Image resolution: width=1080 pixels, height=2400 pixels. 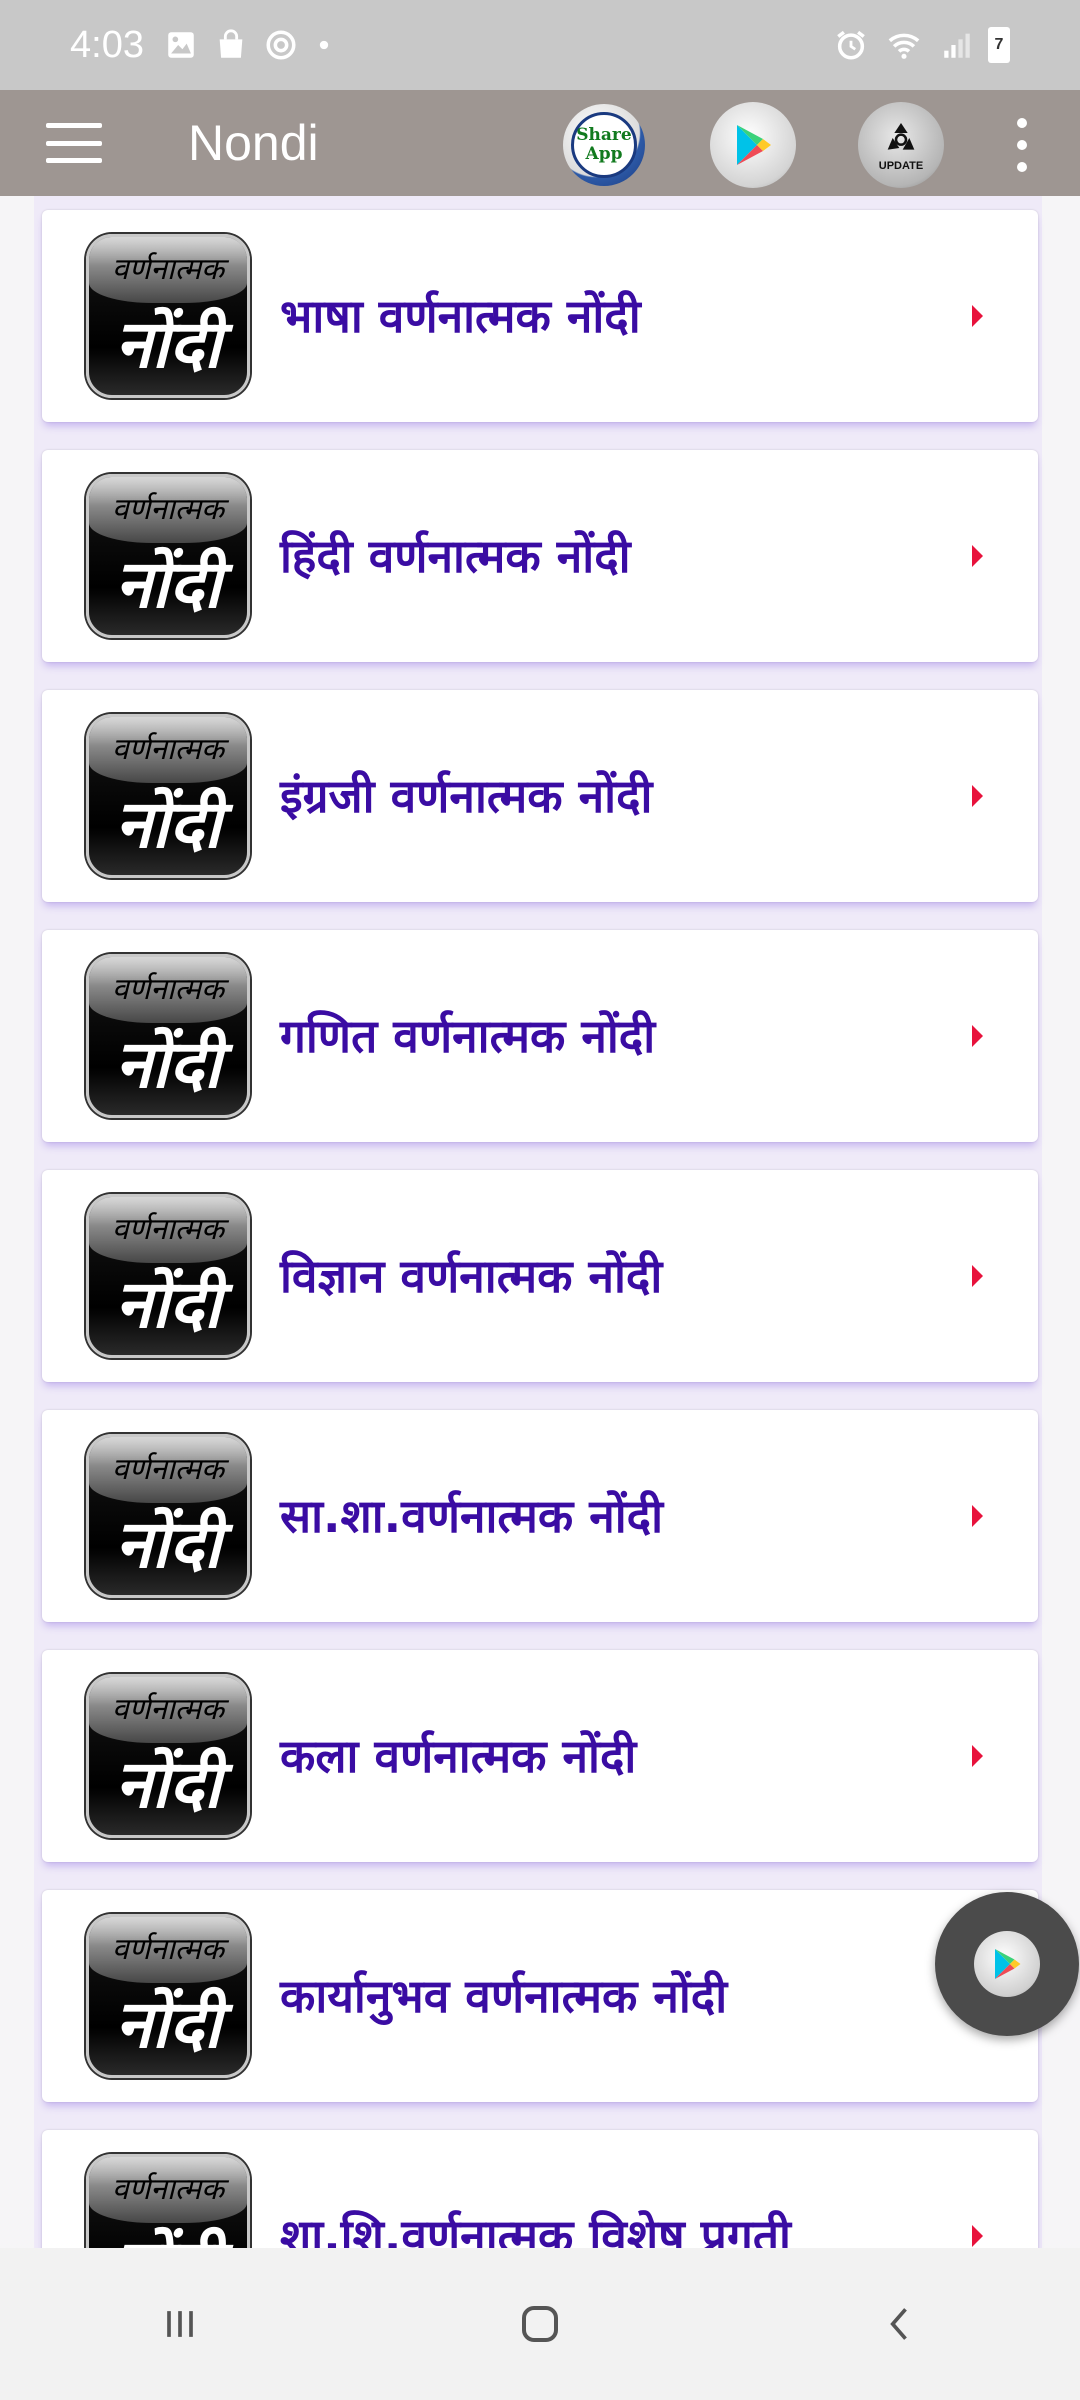 I want to click on home-icon, so click(x=540, y=2324).